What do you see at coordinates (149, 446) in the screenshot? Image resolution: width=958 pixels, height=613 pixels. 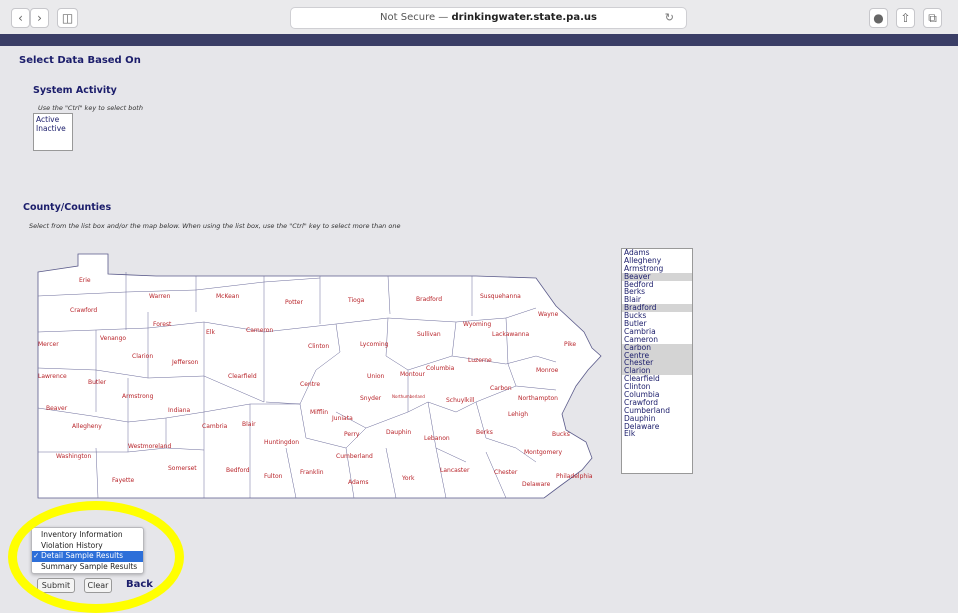 I see `map-label-westmoreland: Westmoreland` at bounding box center [149, 446].